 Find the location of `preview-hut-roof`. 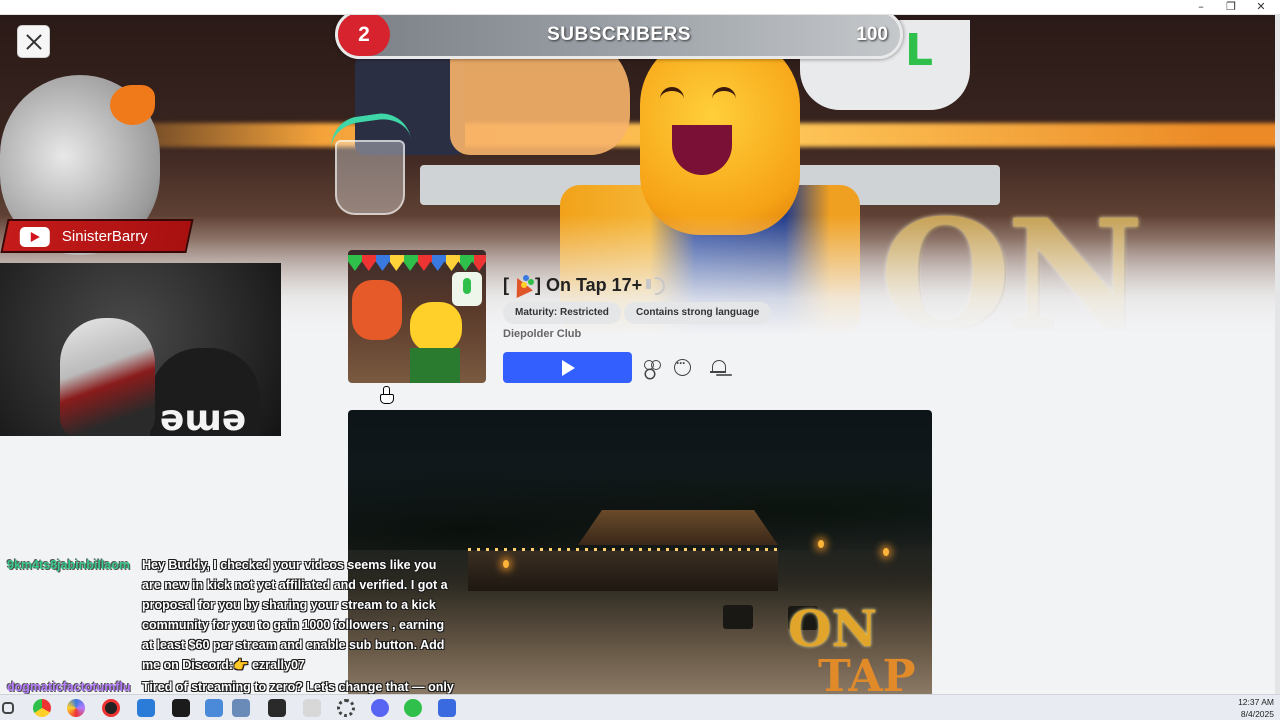

preview-hut-roof is located at coordinates (678, 527).